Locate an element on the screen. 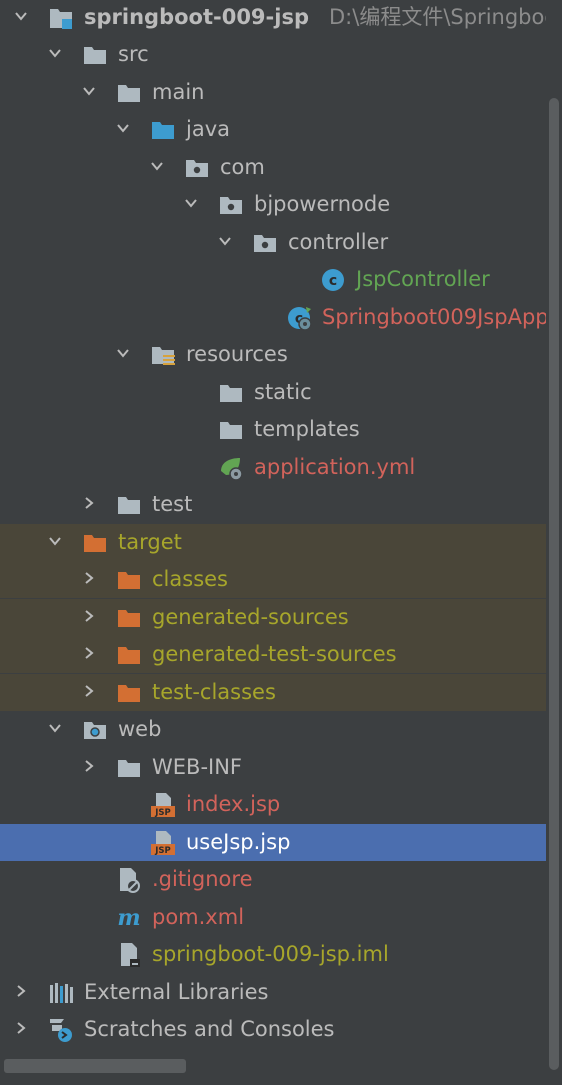 The image size is (562, 1085). tree-row-gitignore: .gitignore is located at coordinates (273, 879).